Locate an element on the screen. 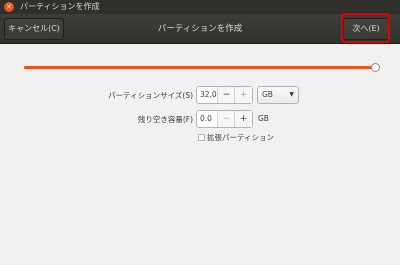 This screenshot has width=400, height=265. slider-handle is located at coordinates (375, 67).